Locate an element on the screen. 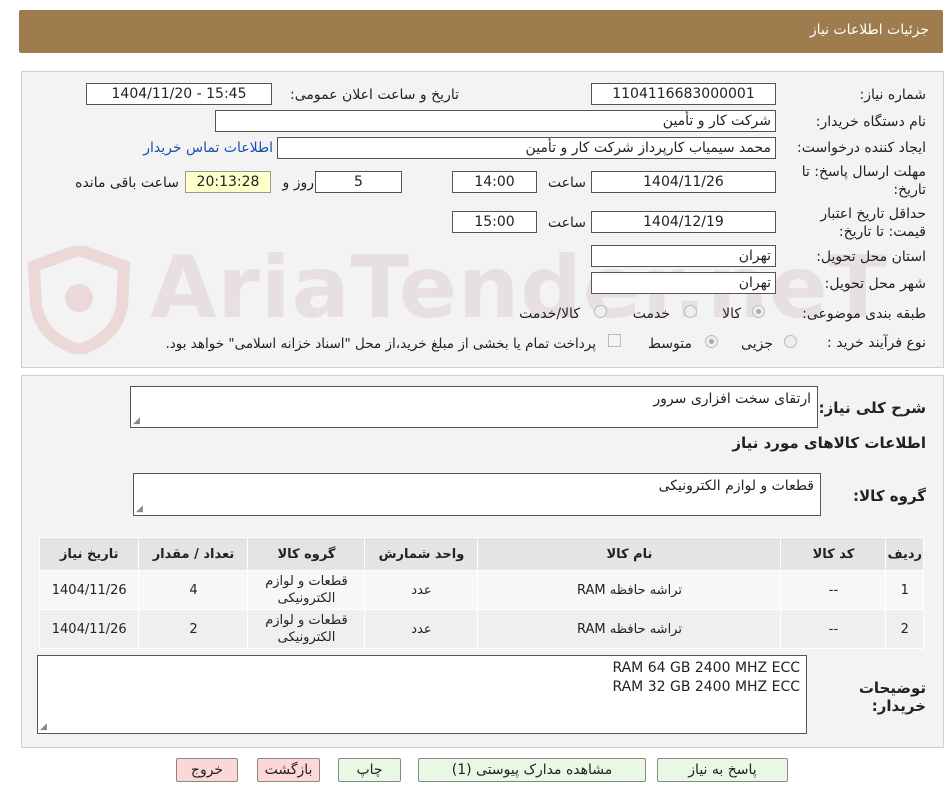 The height and width of the screenshot is (803, 944). process-option-minor: جزیی is located at coordinates (757, 344).